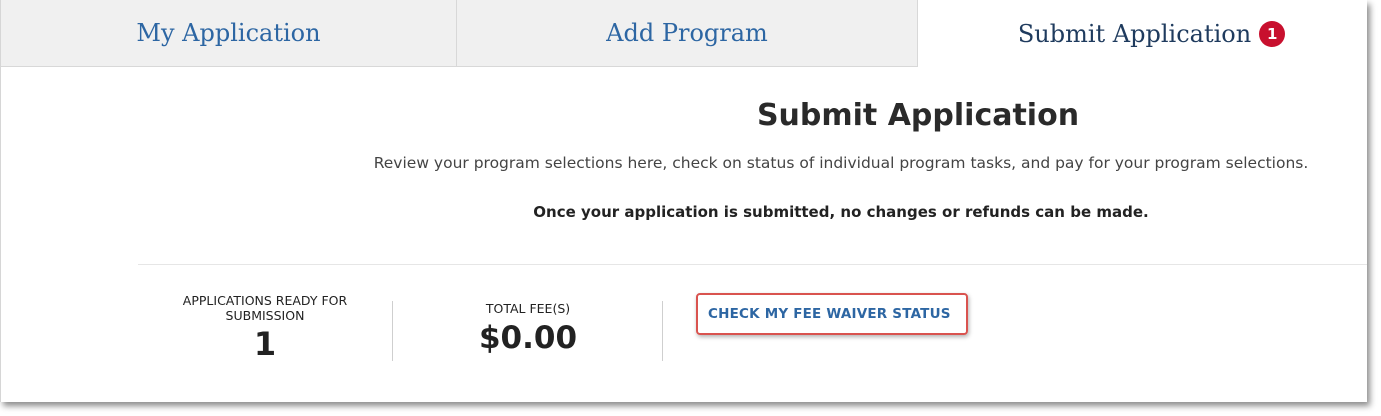 The width and height of the screenshot is (1381, 416). I want to click on applications-ready-stat: APPLICATIONS READY FOR SUBMISSION 1, so click(265, 328).